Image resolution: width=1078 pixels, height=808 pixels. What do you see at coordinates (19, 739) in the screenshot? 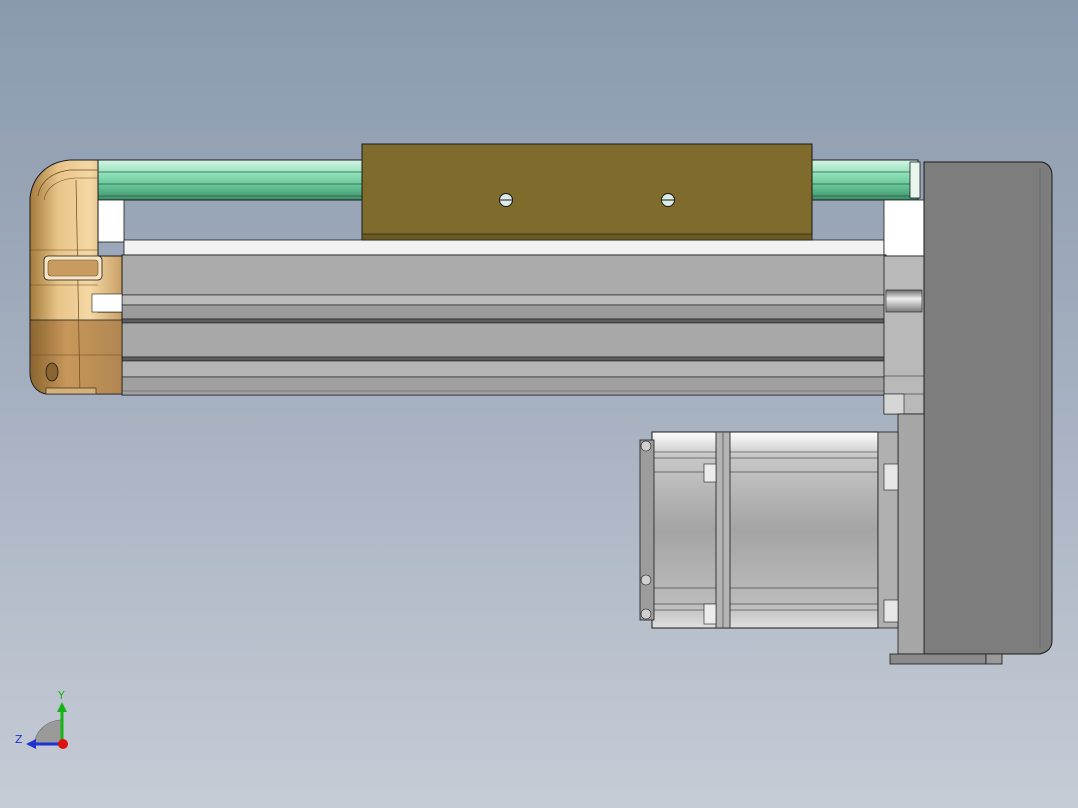
I see `z-axis-label: Z` at bounding box center [19, 739].